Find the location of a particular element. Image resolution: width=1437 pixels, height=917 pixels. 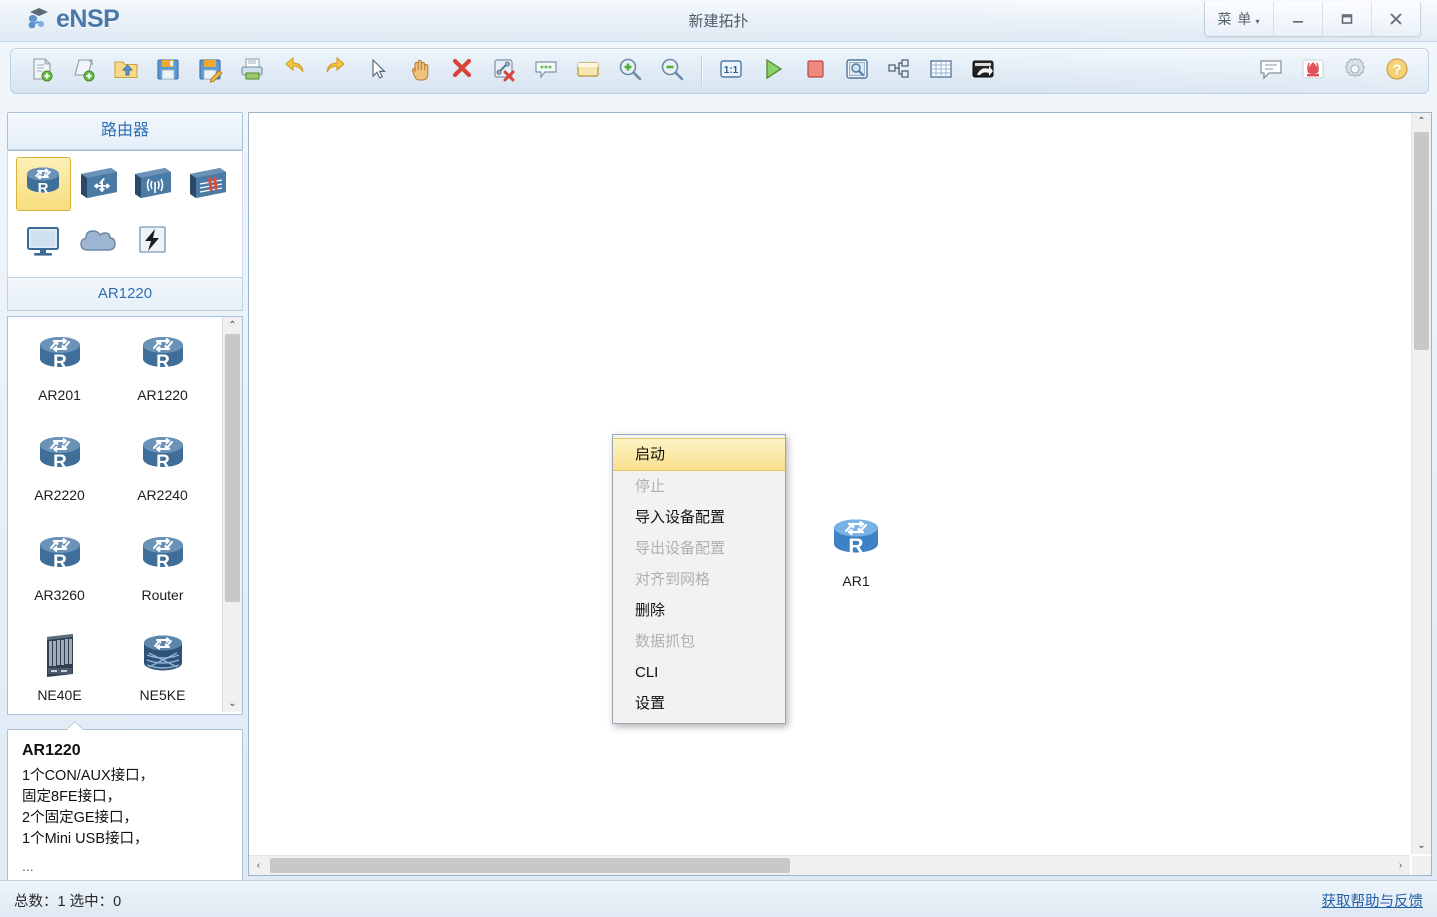

model-item: R AR2220 is located at coordinates (59, 475).